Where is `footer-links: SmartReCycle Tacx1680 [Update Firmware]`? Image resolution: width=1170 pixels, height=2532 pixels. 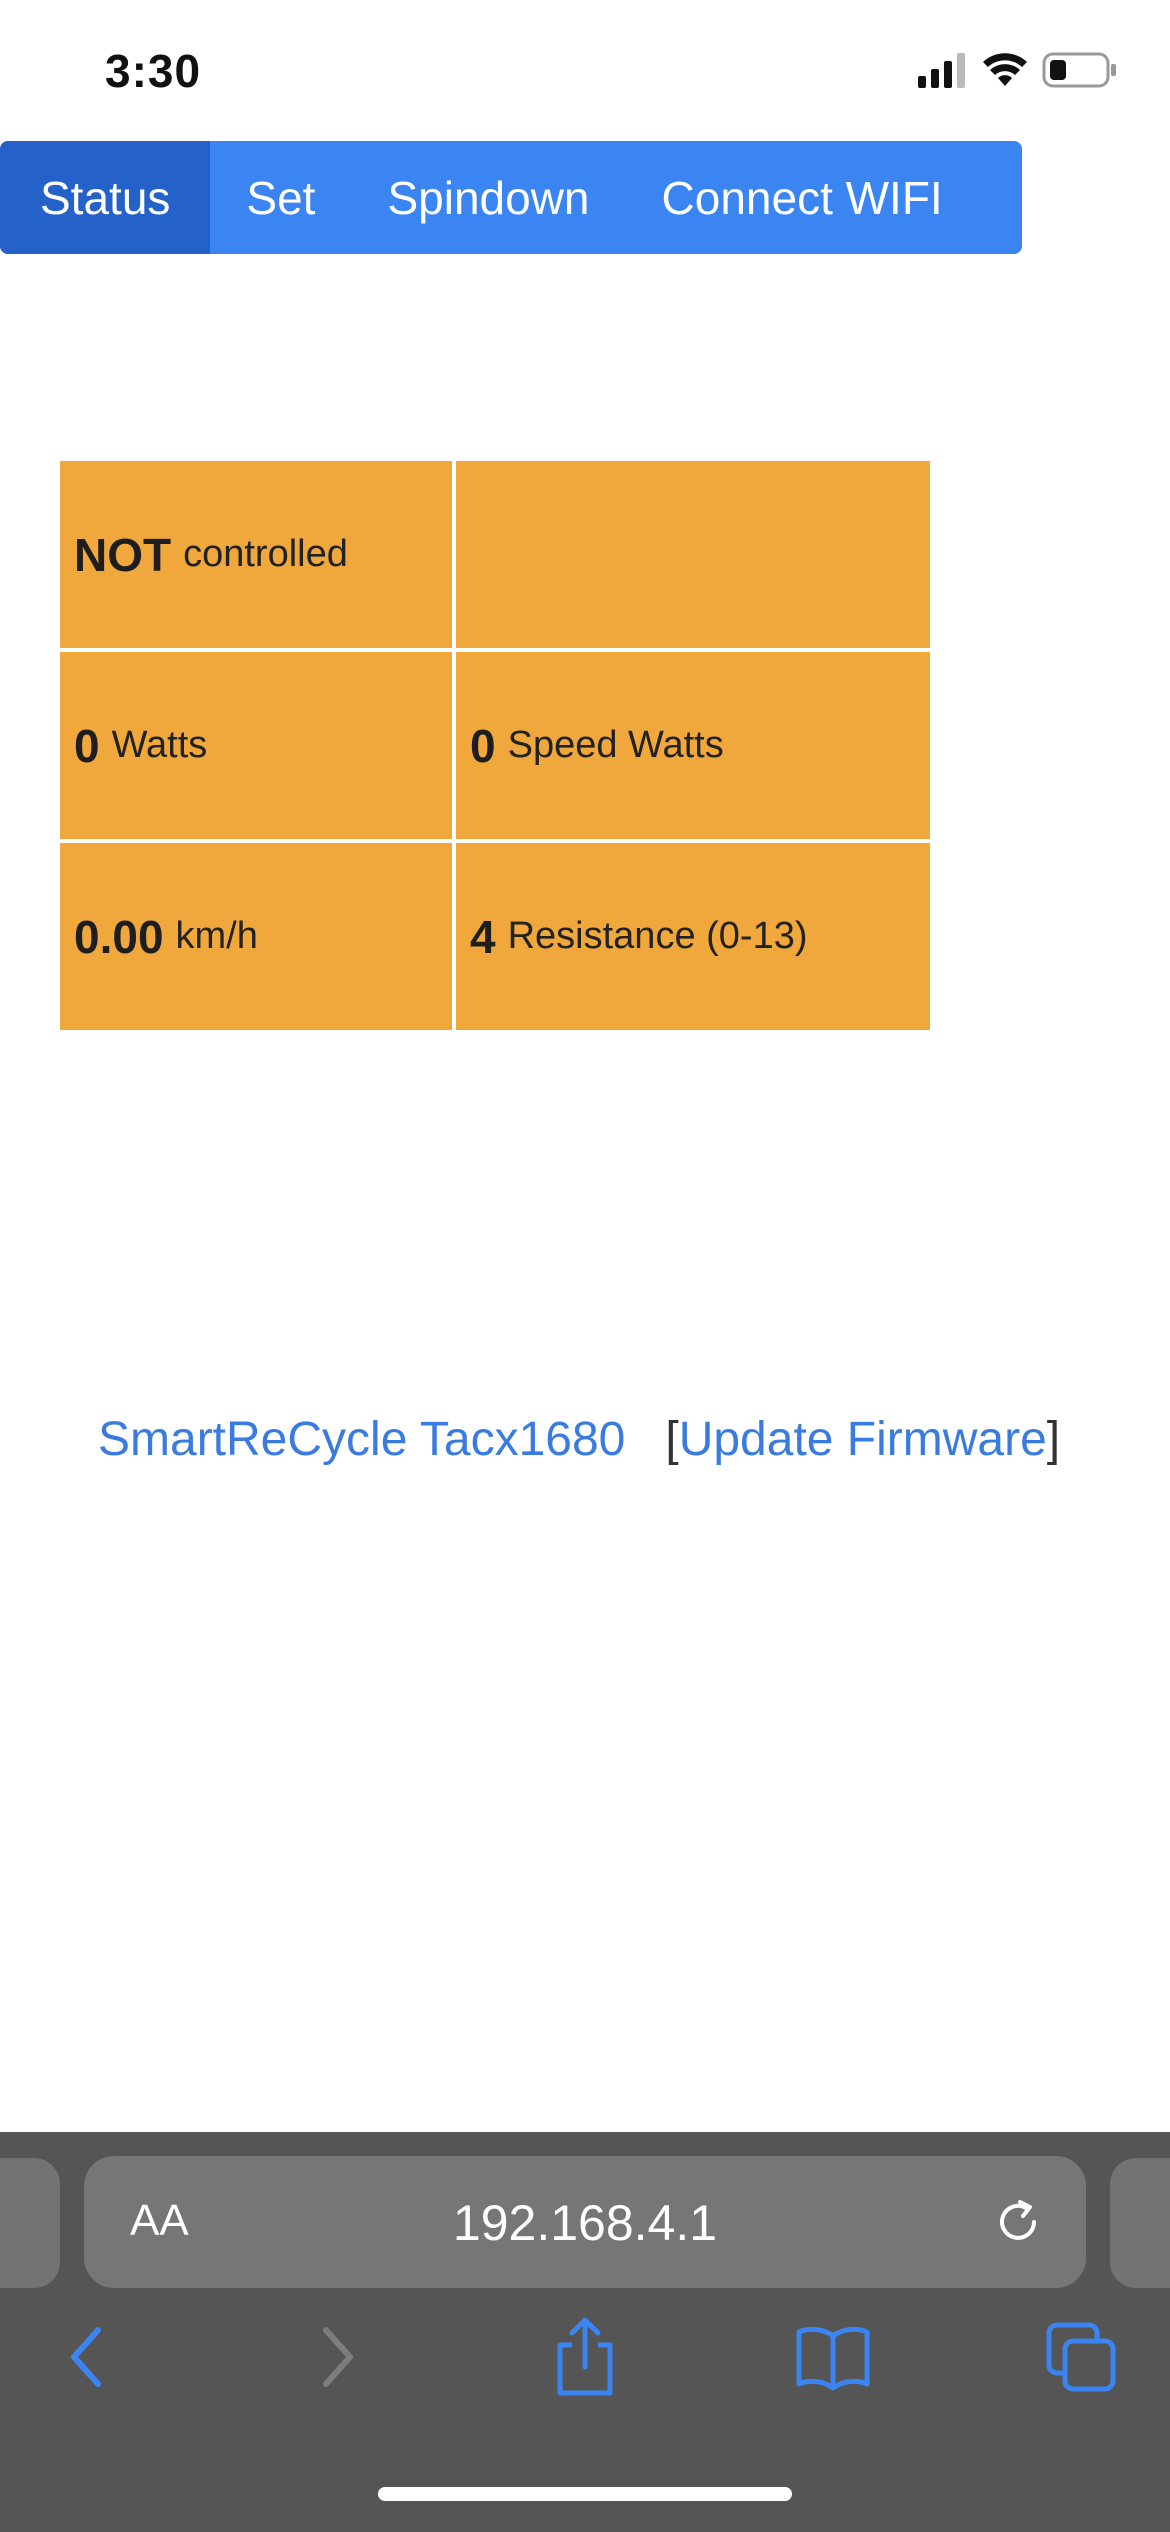 footer-links: SmartReCycle Tacx1680 [Update Firmware] is located at coordinates (579, 1439).